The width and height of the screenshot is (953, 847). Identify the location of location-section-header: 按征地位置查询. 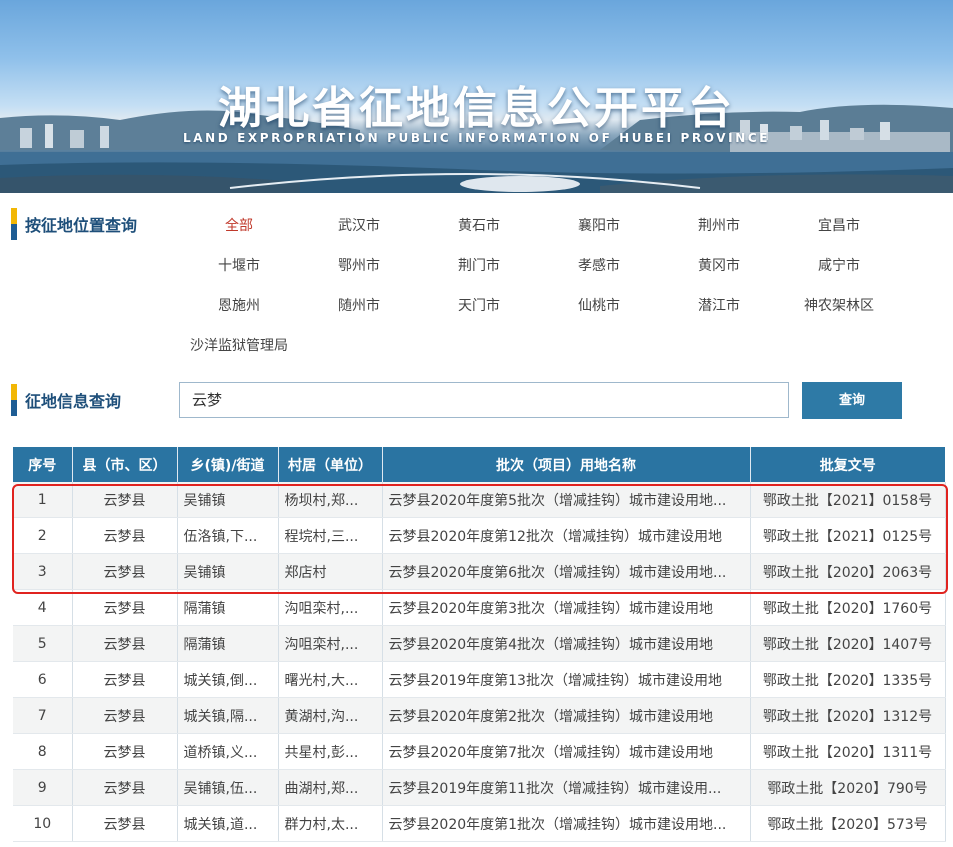
(74, 224).